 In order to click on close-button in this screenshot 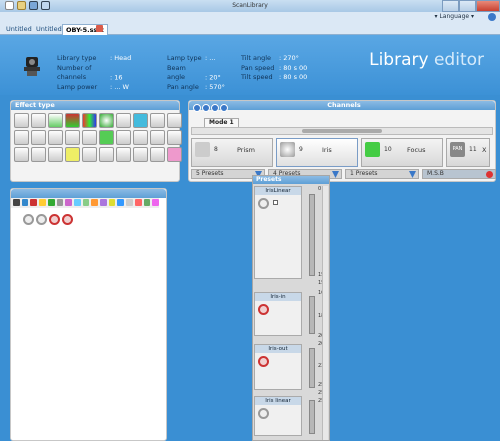, I will do `click(488, 6)`.